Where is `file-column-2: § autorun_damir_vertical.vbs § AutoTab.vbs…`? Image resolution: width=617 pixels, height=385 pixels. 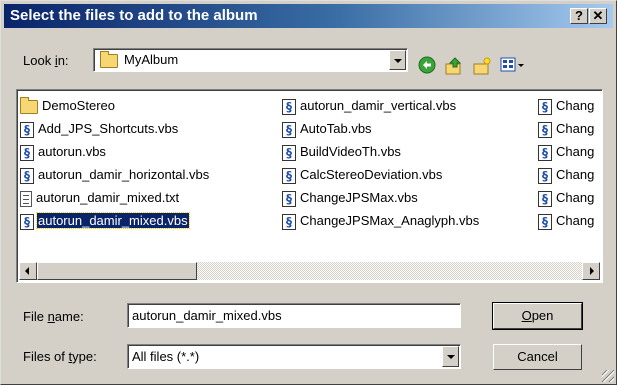 file-column-2: § autorun_damir_vertical.vbs § AutoTab.vbs… is located at coordinates (381, 163).